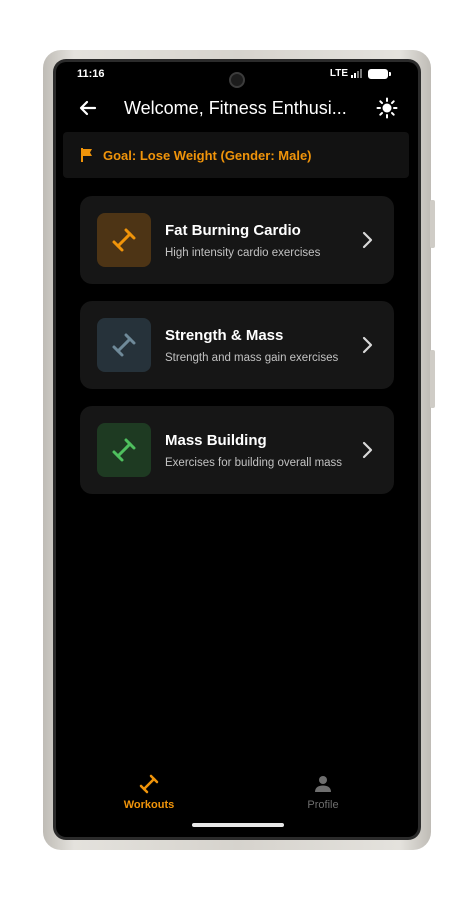 This screenshot has height=900, width=475. I want to click on front-camera, so click(237, 80).